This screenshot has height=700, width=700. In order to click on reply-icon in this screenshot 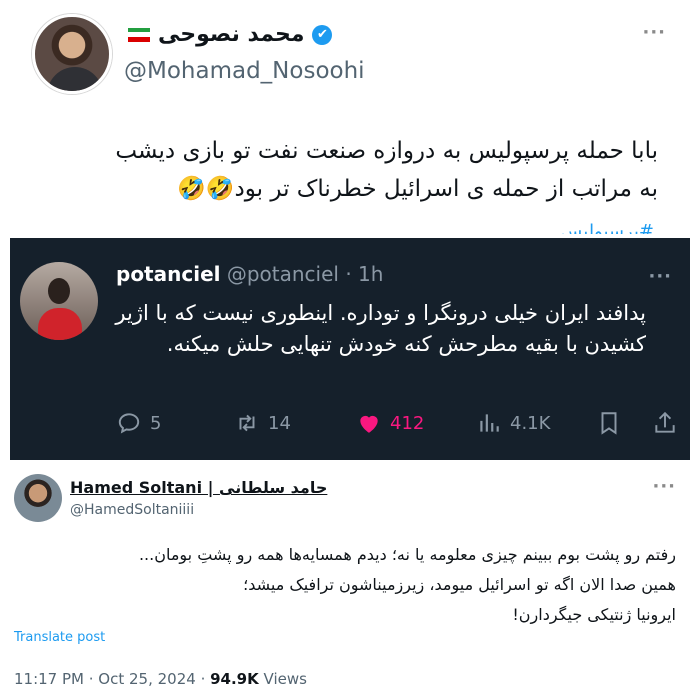, I will do `click(129, 423)`.